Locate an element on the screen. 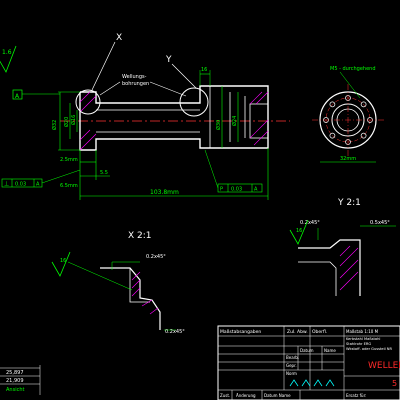  detail-x-chamfer-2: 0.2x45° is located at coordinates (175, 332).